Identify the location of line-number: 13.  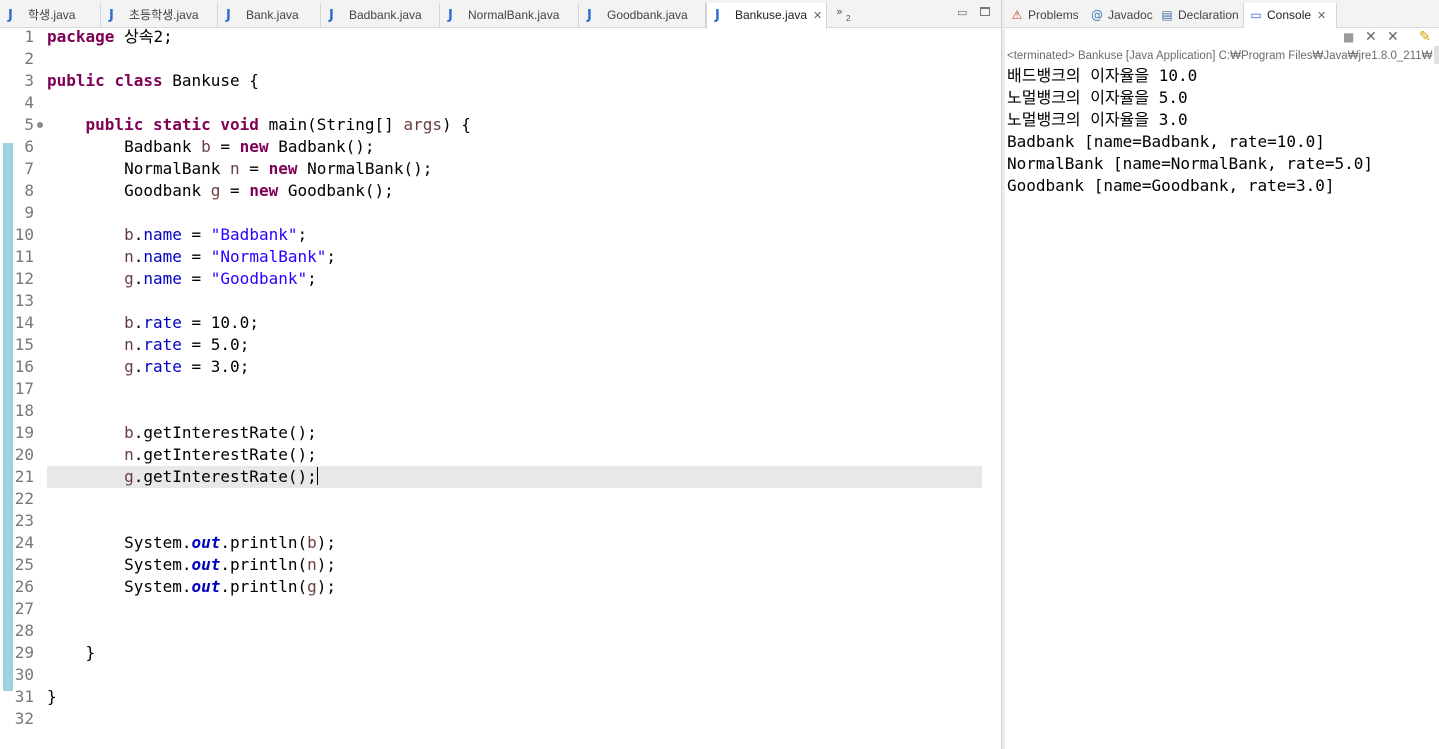
(24, 300).